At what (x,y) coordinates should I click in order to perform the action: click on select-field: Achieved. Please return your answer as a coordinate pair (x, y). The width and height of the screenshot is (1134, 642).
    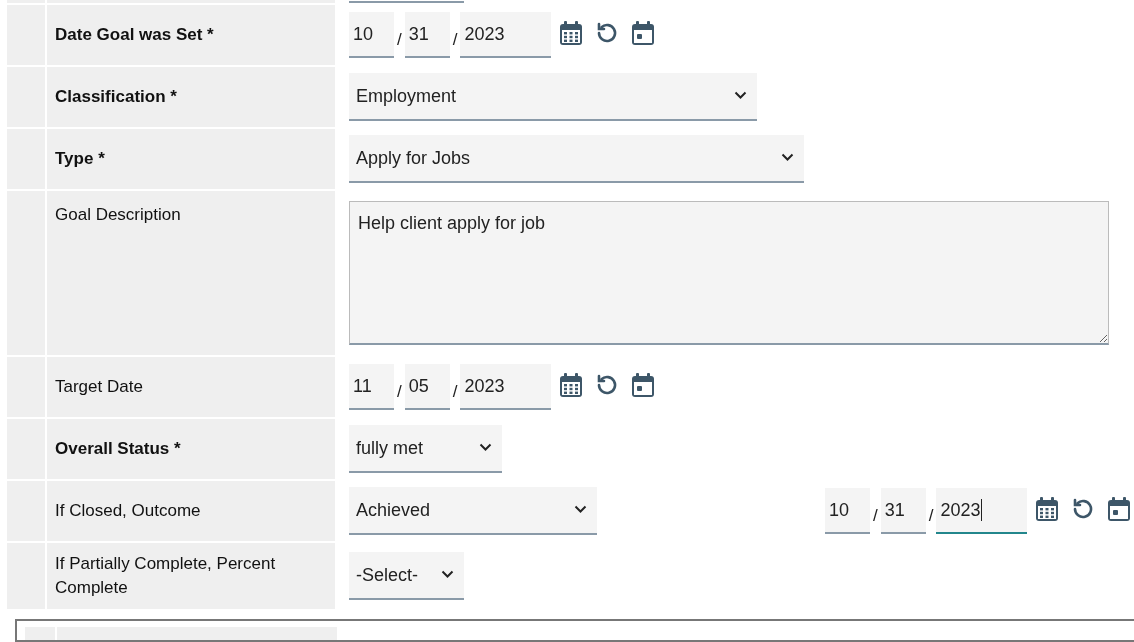
    Looking at the image, I should click on (473, 511).